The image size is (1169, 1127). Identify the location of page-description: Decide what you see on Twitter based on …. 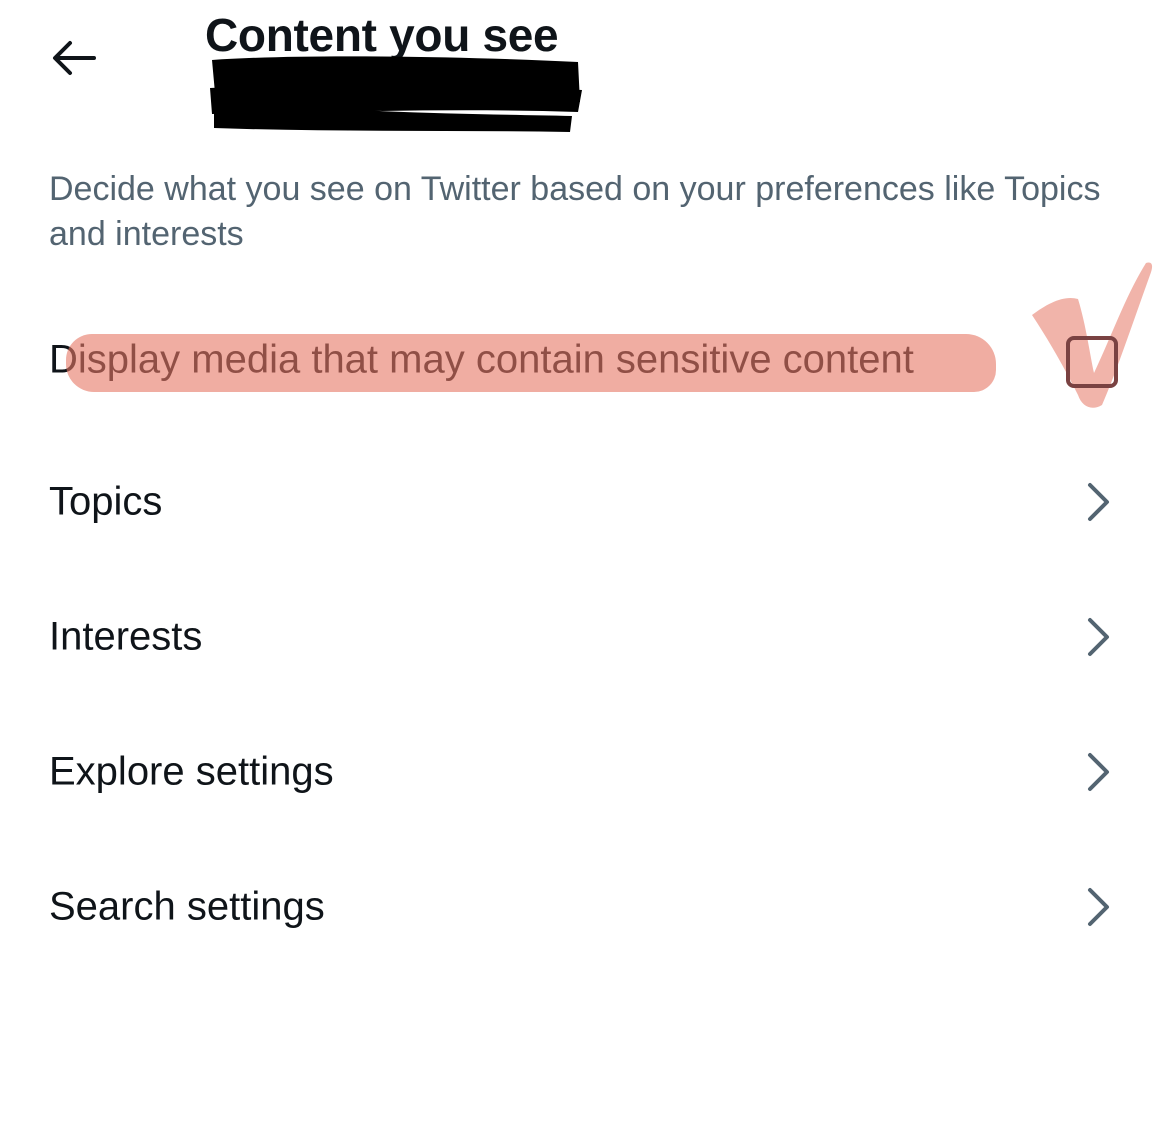
(575, 211).